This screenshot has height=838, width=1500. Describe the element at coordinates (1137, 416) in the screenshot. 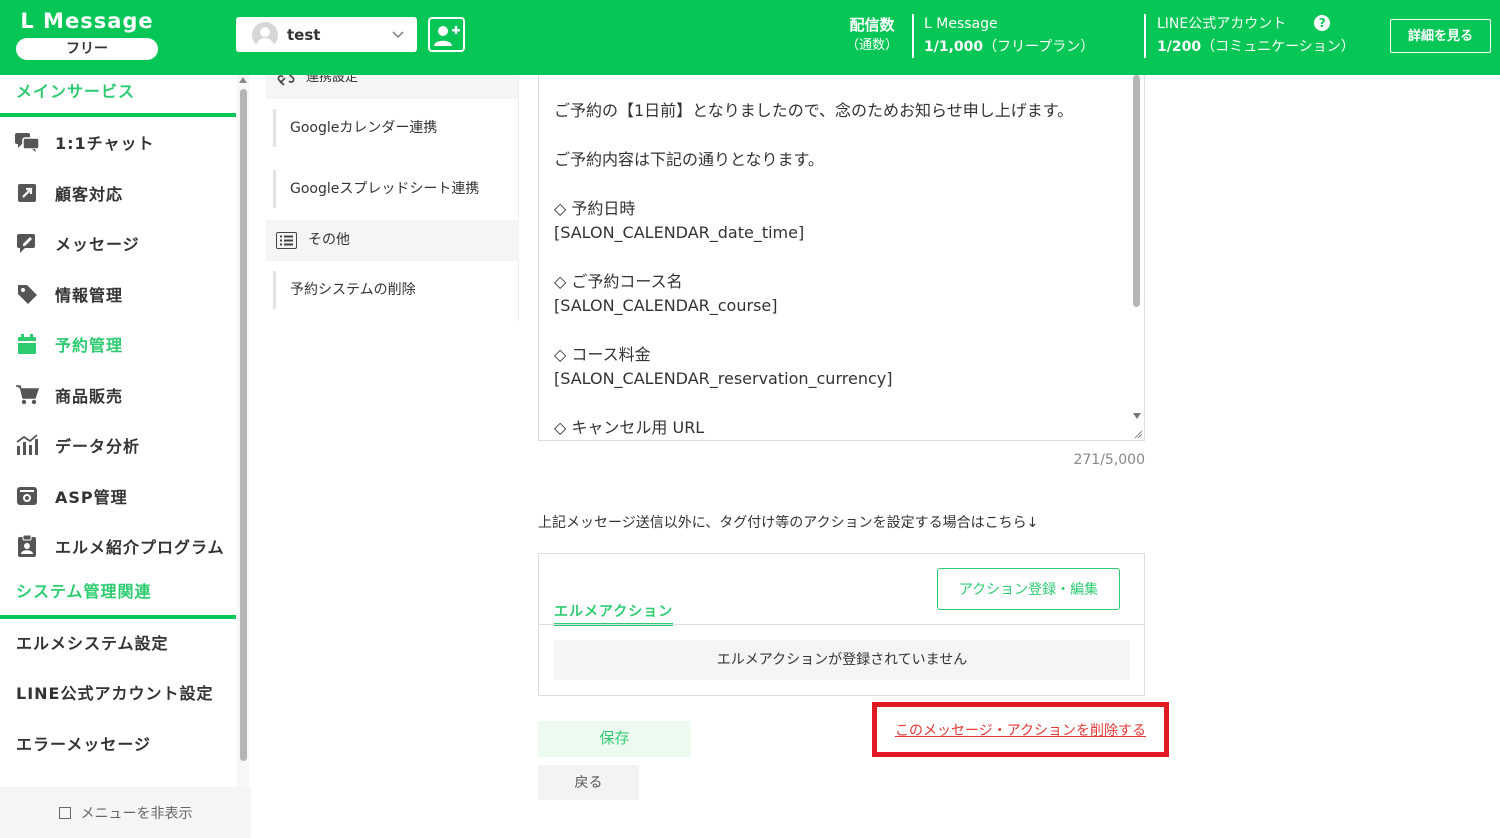

I see `scroll-down-arrow-icon` at that location.